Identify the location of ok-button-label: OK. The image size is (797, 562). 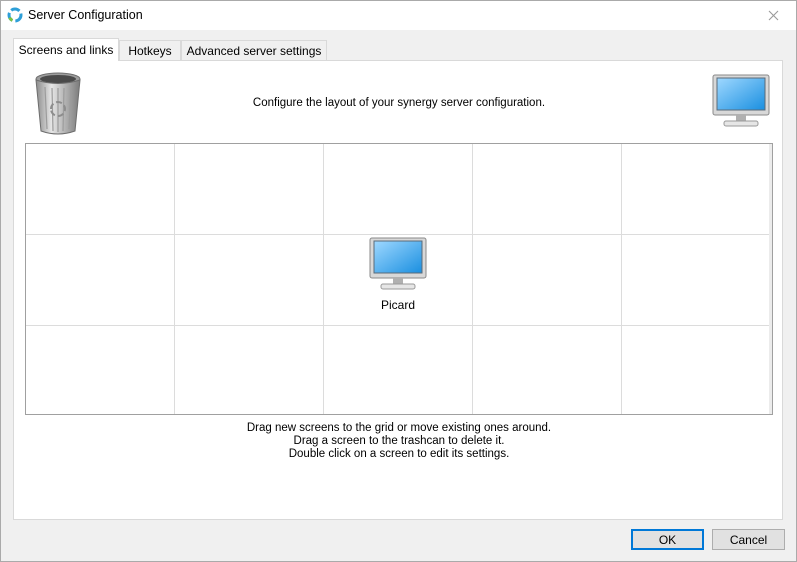
(667, 539).